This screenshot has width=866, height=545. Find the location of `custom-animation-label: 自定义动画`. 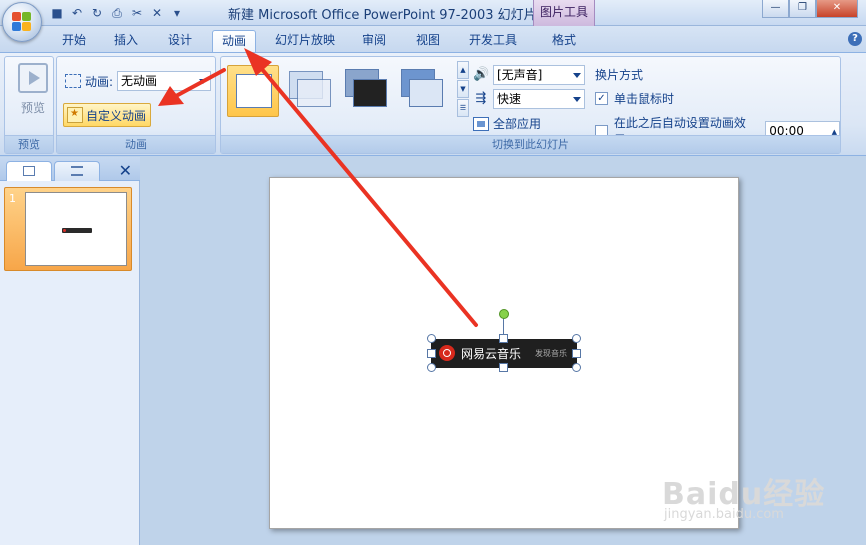

custom-animation-label: 自定义动画 is located at coordinates (116, 115).